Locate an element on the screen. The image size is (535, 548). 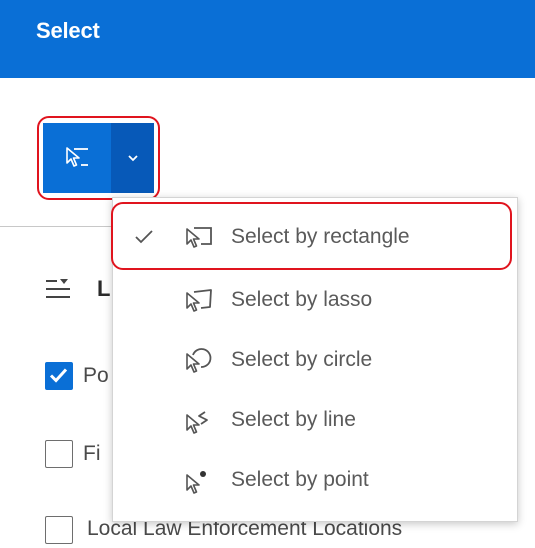
check-icon is located at coordinates (144, 237).